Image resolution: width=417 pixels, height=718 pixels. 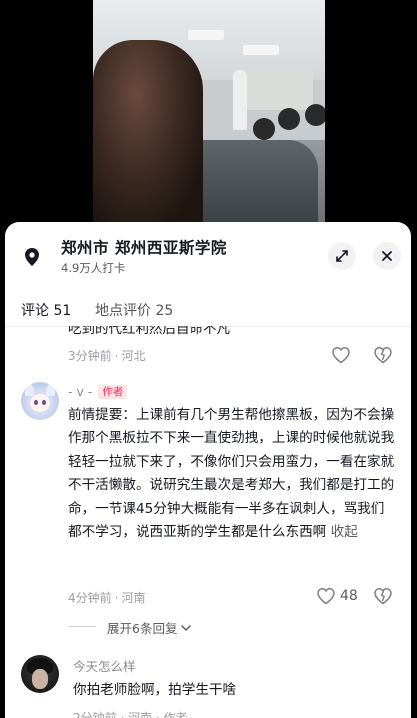 What do you see at coordinates (130, 714) in the screenshot?
I see `comment-meta: 2分钟前 · 河南 · 作者` at bounding box center [130, 714].